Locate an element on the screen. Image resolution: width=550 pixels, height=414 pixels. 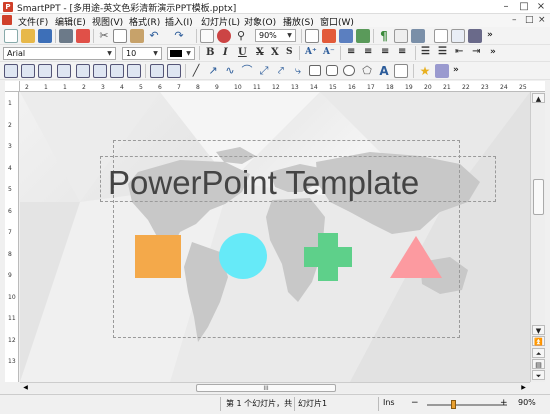
freeform-tool-icon: ⌒ is located at coordinates (247, 71).